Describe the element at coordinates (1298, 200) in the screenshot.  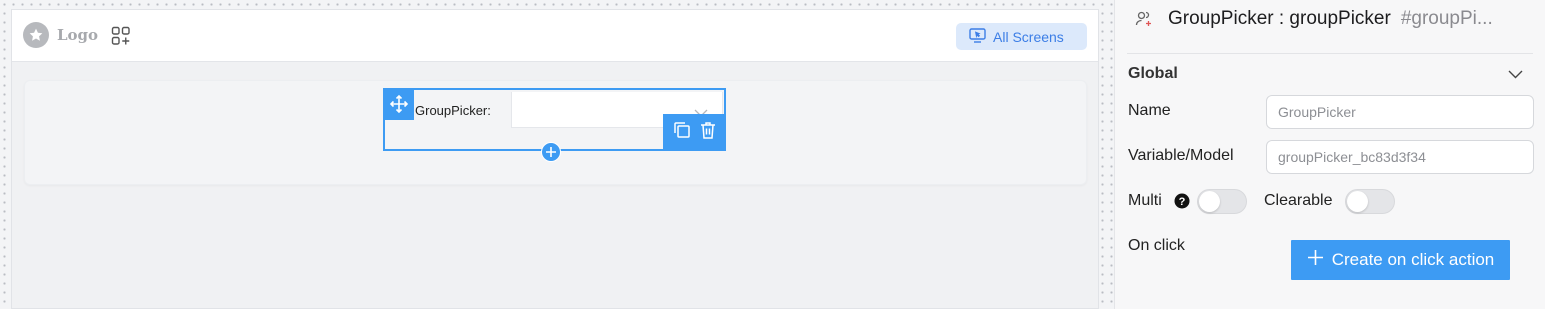
I see `clearable-label: Clearable` at that location.